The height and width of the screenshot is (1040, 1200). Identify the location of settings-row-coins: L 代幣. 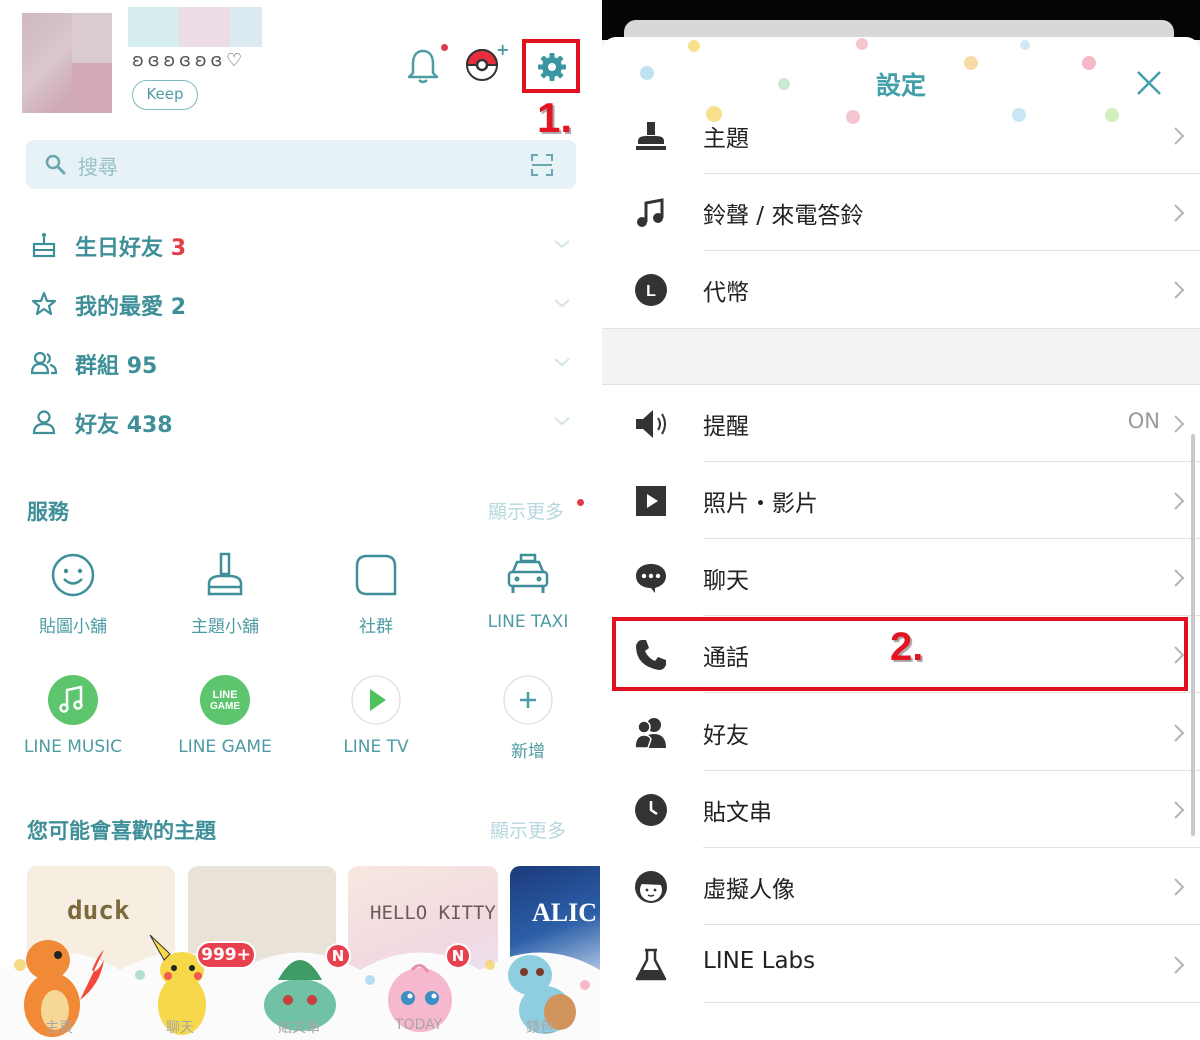
(901, 289).